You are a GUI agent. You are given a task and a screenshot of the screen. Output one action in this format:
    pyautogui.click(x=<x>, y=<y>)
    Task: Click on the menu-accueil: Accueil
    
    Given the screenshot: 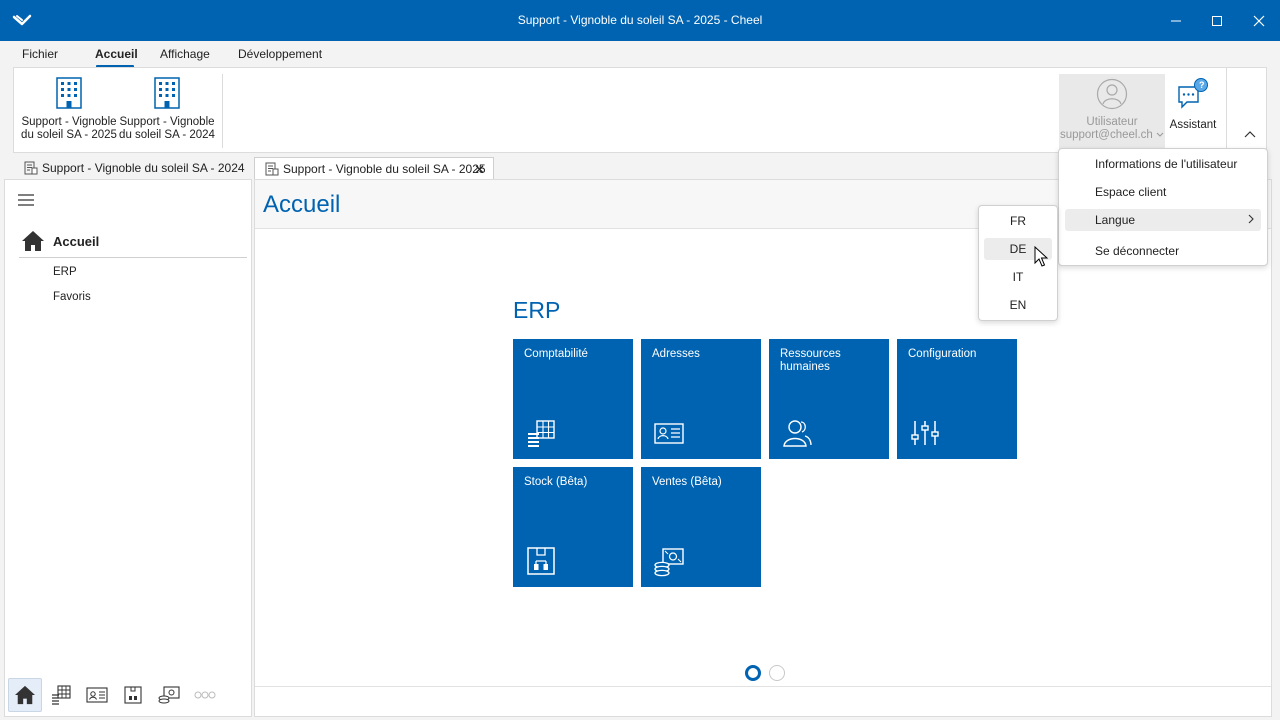 What is the action you would take?
    pyautogui.click(x=116, y=54)
    